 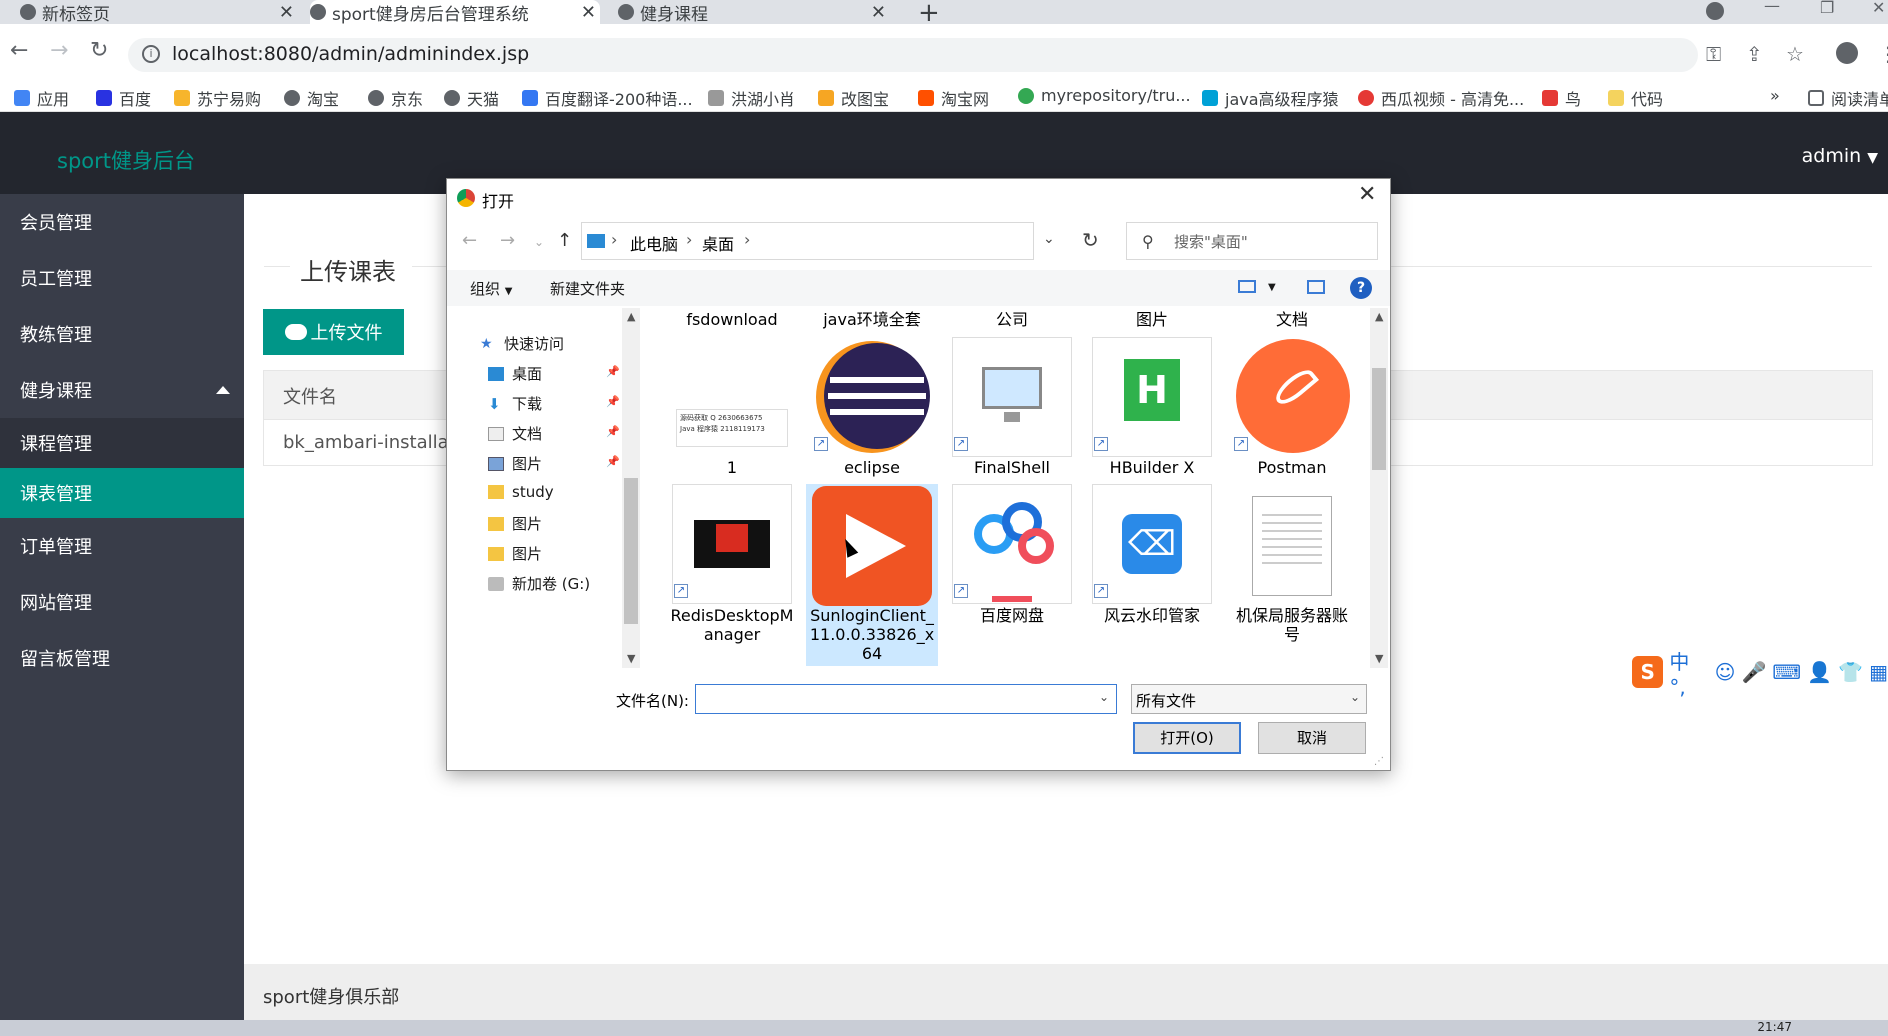 What do you see at coordinates (654, 243) in the screenshot?
I see `path-this-pc: 此电脑` at bounding box center [654, 243].